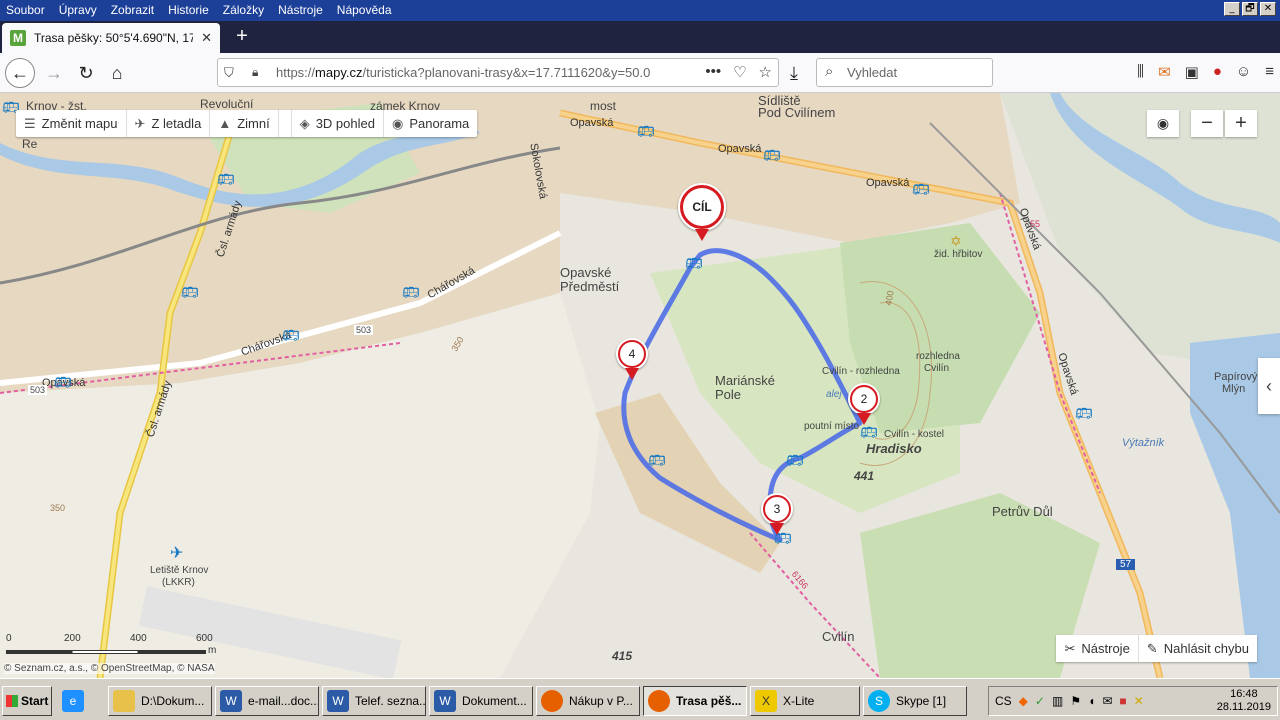 This screenshot has height=720, width=1280. I want to click on windows-logo-icon, so click(12, 701).